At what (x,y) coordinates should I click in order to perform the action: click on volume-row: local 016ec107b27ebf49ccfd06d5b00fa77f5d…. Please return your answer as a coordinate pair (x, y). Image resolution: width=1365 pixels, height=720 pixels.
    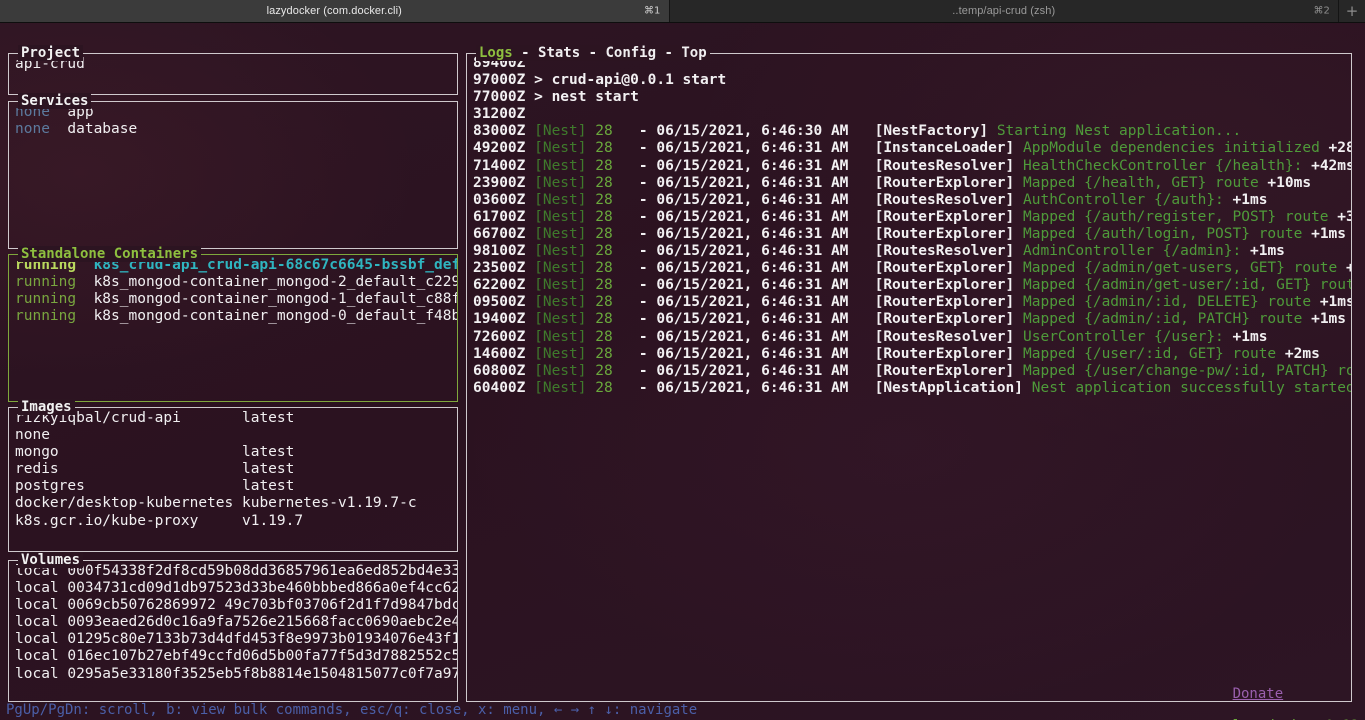
    Looking at the image, I should click on (236, 656).